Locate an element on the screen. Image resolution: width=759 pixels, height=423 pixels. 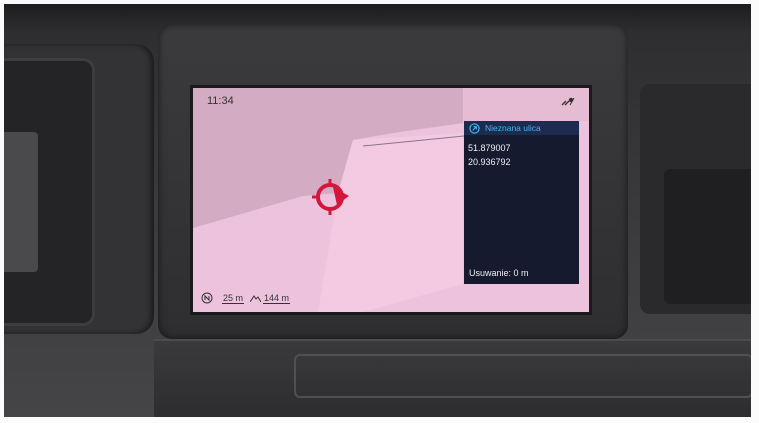
clock-time: 11:34 is located at coordinates (220, 101).